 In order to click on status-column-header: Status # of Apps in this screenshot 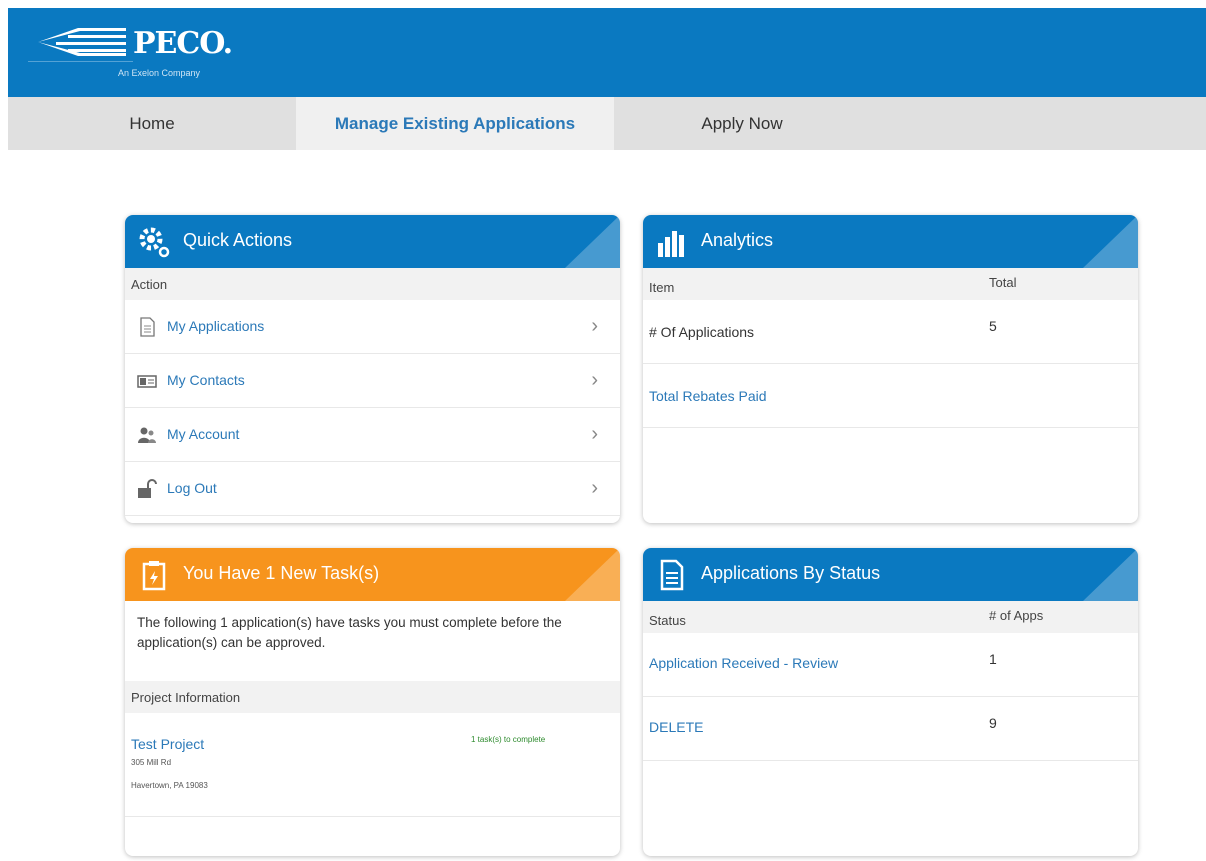, I will do `click(890, 617)`.